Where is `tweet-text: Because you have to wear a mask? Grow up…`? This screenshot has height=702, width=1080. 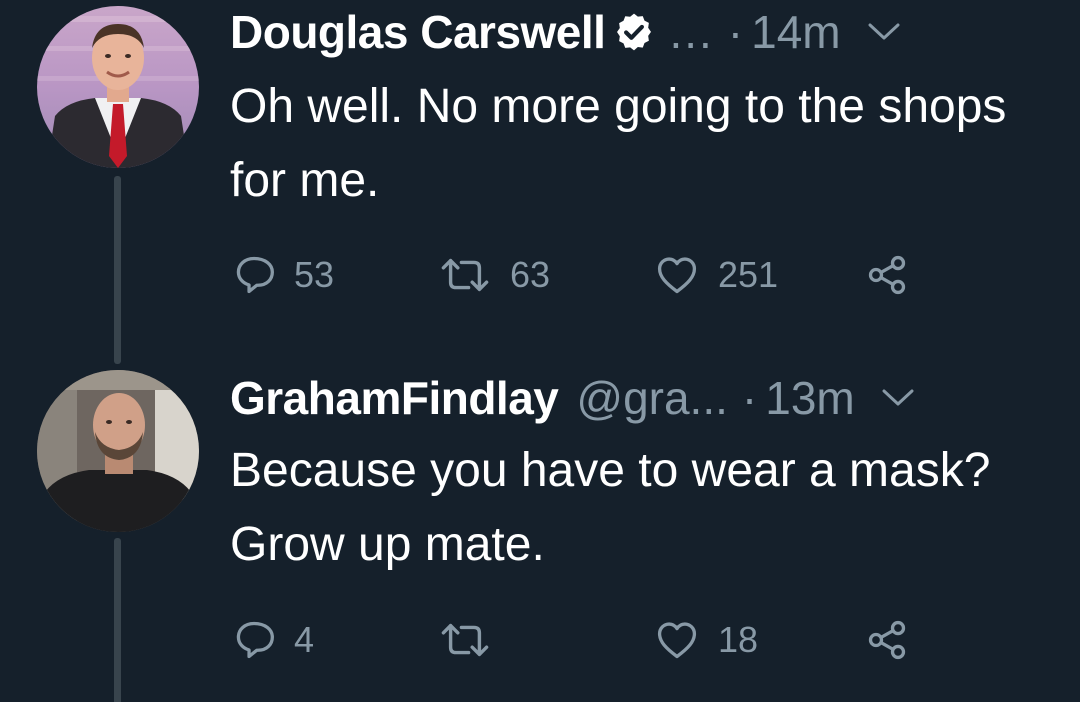 tweet-text: Because you have to wear a mask? Grow up… is located at coordinates (610, 507).